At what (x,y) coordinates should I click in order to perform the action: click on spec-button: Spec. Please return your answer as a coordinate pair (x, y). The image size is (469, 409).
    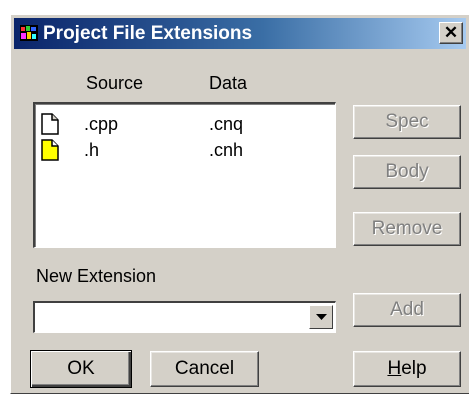
    Looking at the image, I should click on (407, 122).